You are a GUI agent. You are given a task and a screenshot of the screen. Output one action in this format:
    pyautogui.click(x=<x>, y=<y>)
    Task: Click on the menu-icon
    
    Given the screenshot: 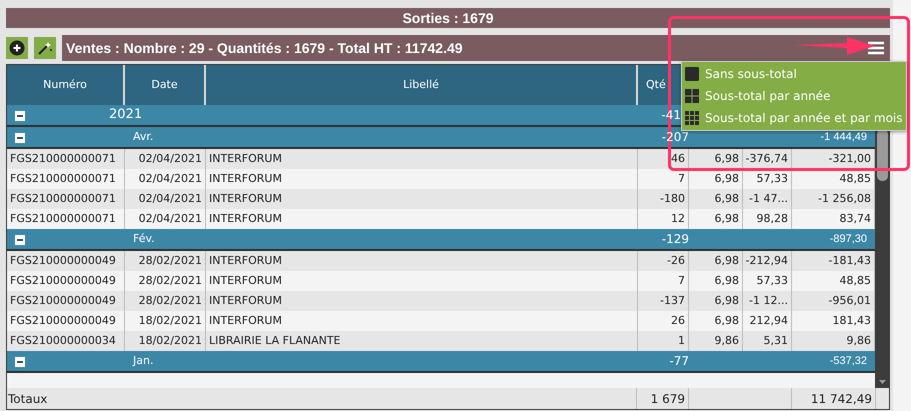 What is the action you would take?
    pyautogui.click(x=876, y=48)
    